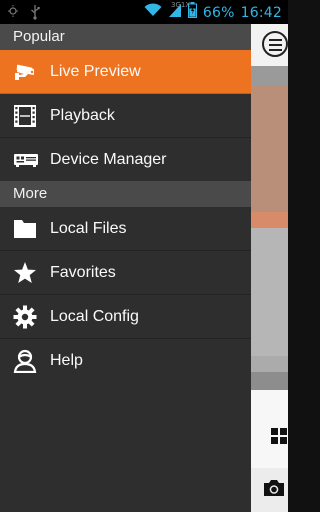 The image size is (320, 512). I want to click on battery-icon, so click(192, 12).